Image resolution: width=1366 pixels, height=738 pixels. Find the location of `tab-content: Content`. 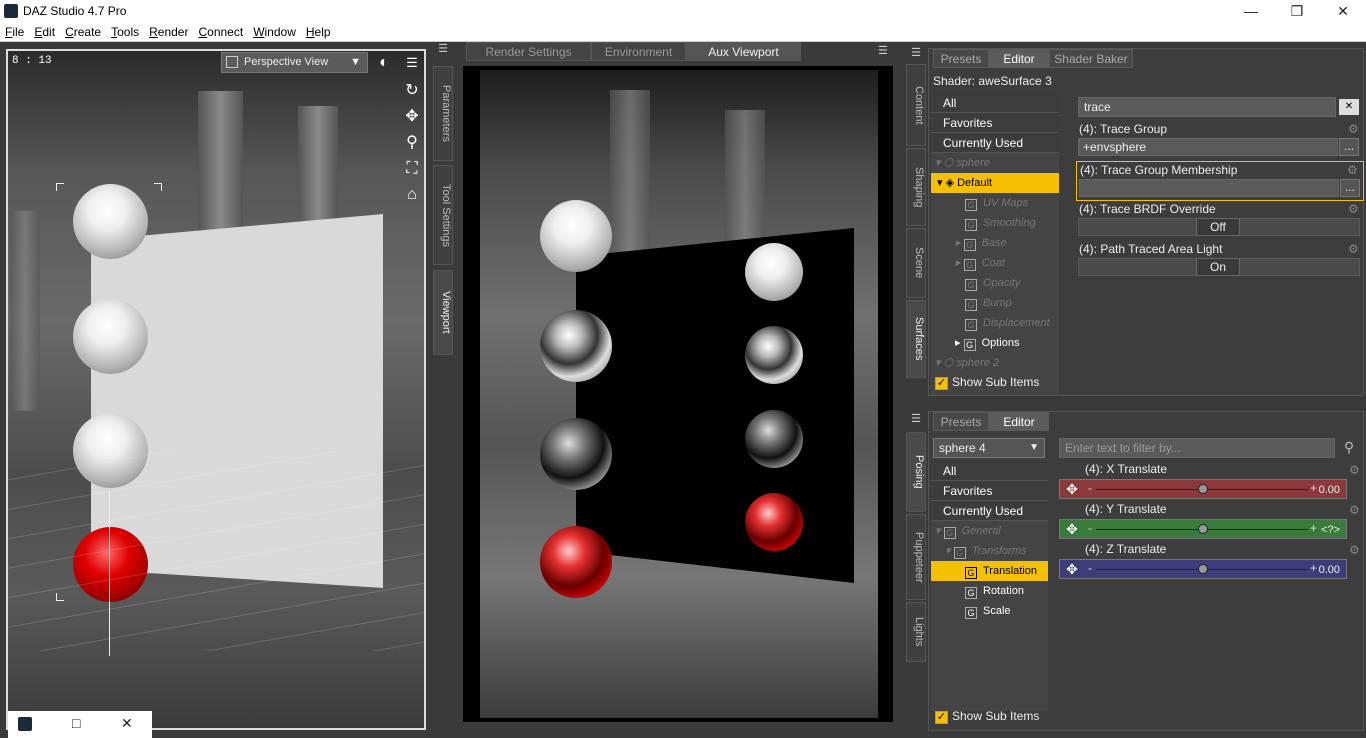

tab-content: Content is located at coordinates (916, 105).